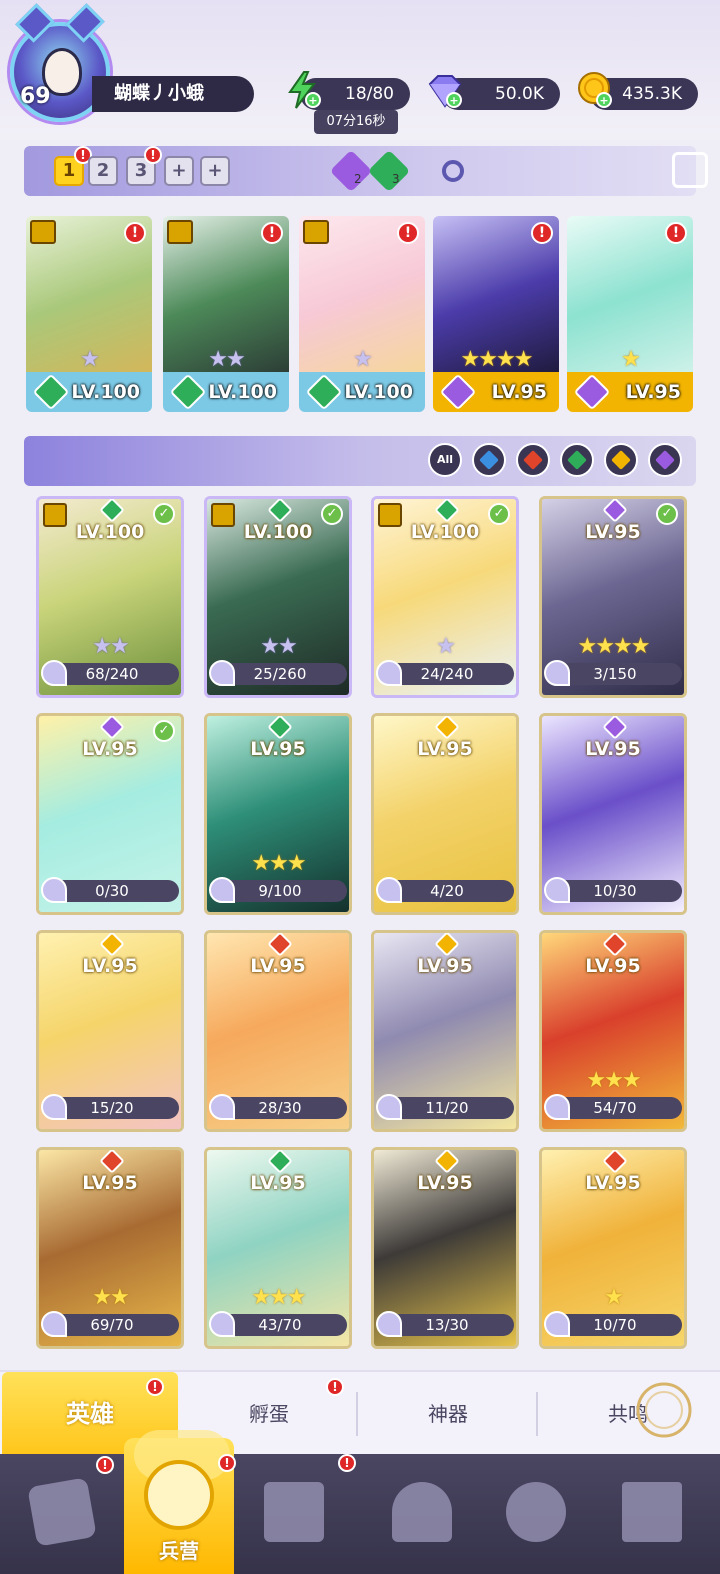 The width and height of the screenshot is (720, 1574). I want to click on tab-artifacts: 神器, so click(448, 1414).